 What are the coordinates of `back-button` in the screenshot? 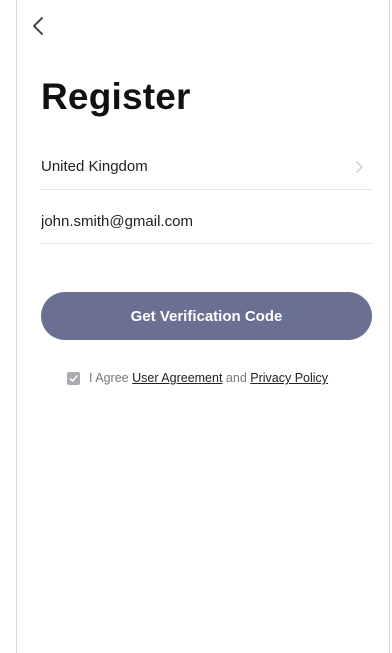 It's located at (39, 26).